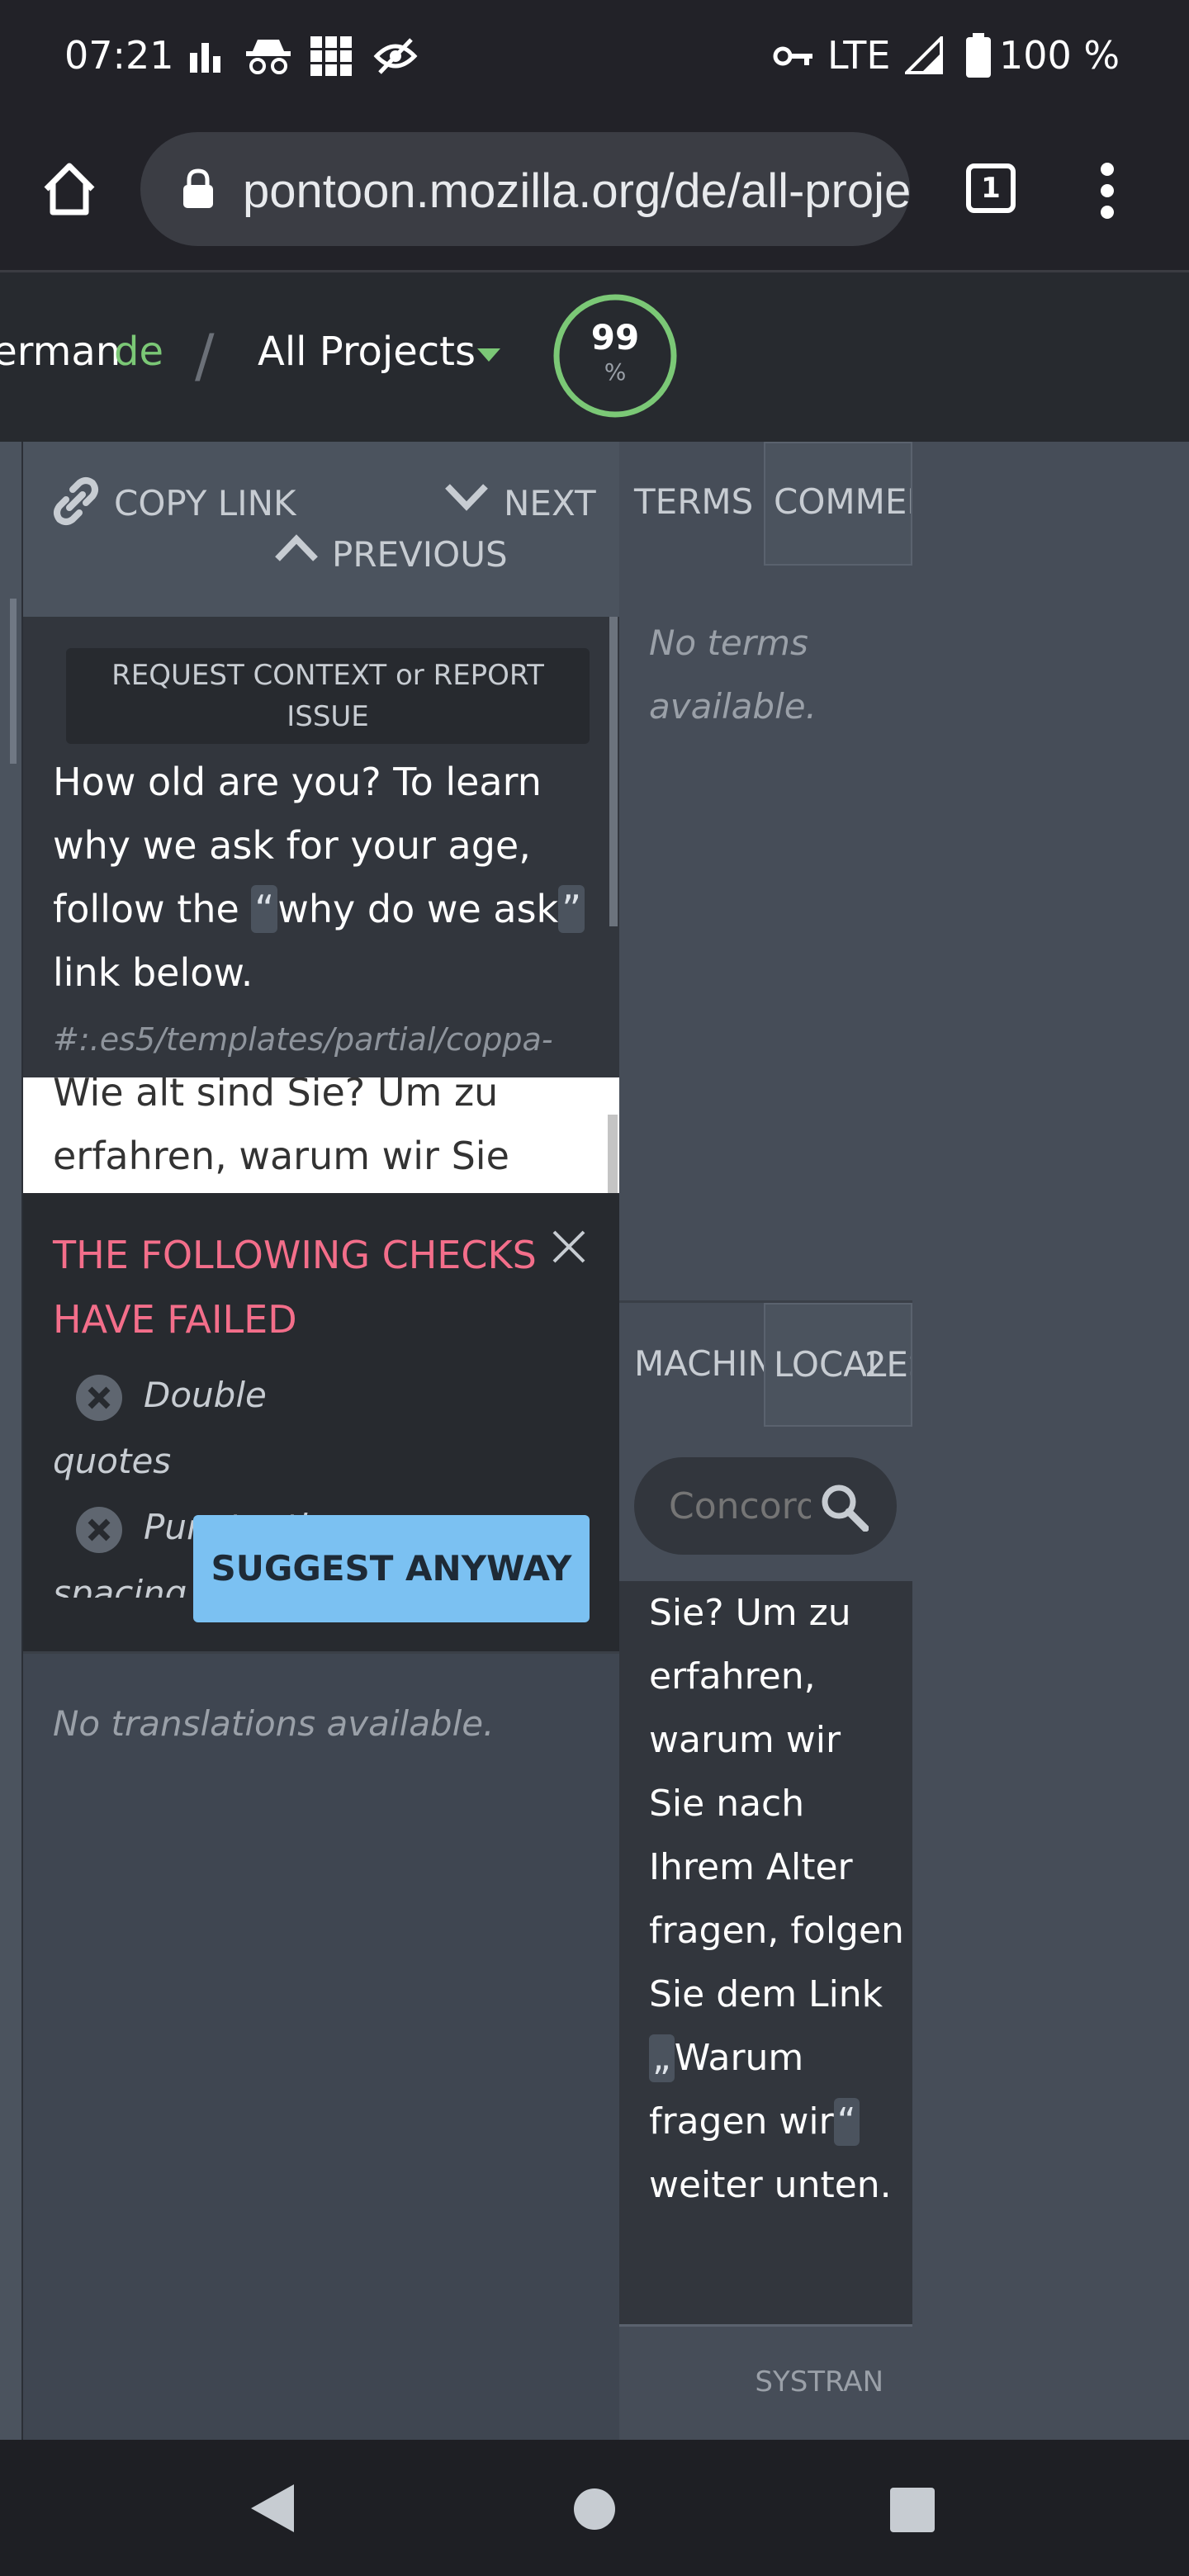  What do you see at coordinates (576, 191) in the screenshot?
I see `url-text: pontoon.mozilla.org/de/all-projects` at bounding box center [576, 191].